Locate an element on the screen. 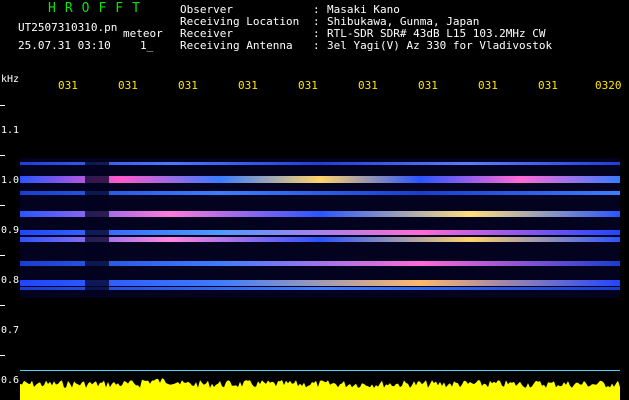 This screenshot has width=629, height=400. datetime: 25.07.31 03:10 is located at coordinates (64, 45).